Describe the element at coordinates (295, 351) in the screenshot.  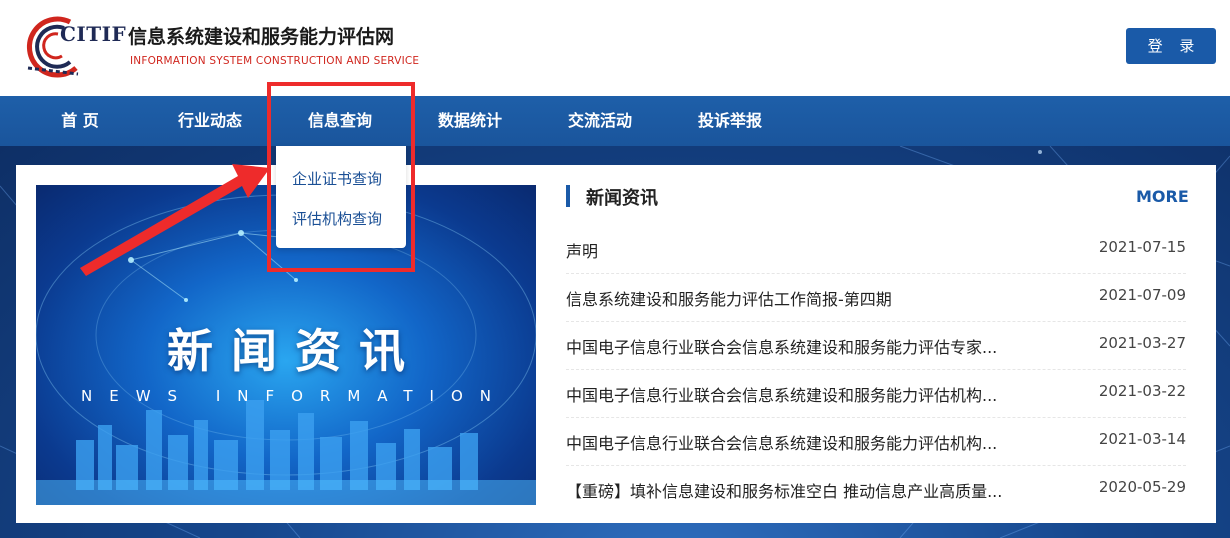
I see `banner-title: 新闻资讯` at that location.